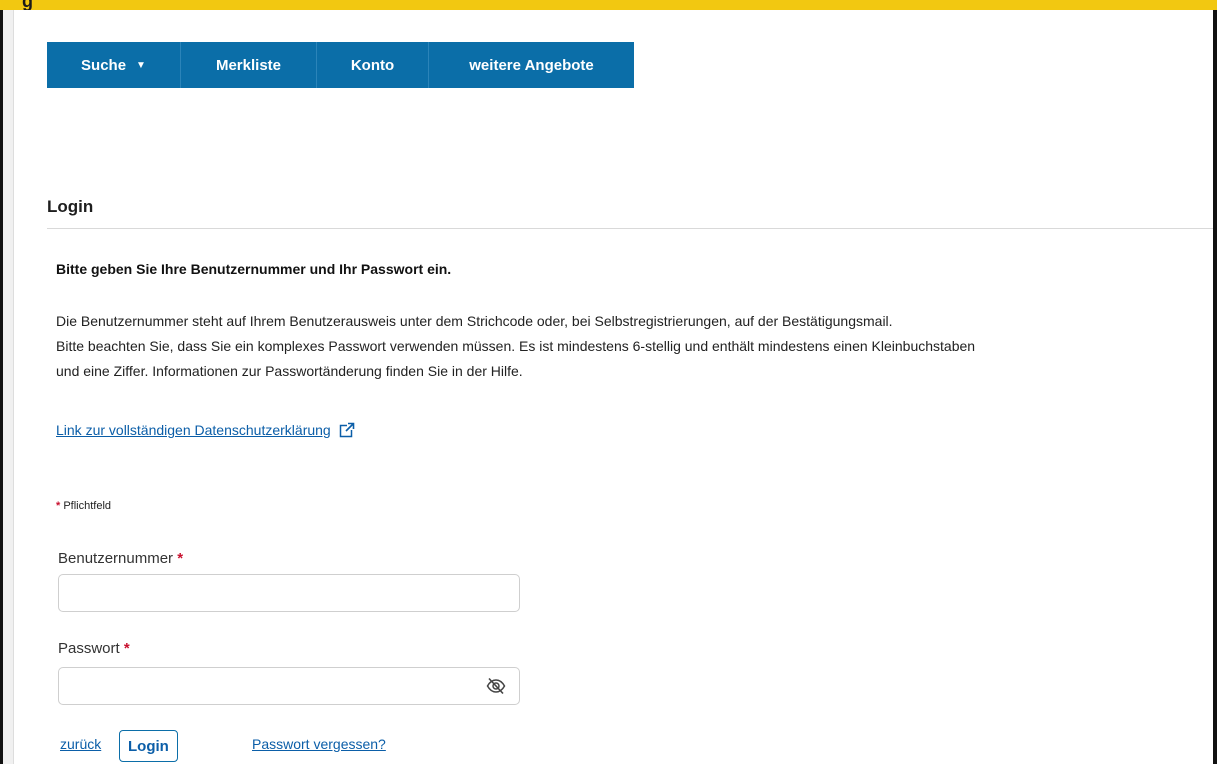 Image resolution: width=1217 pixels, height=764 pixels. I want to click on heading-divider, so click(630, 228).